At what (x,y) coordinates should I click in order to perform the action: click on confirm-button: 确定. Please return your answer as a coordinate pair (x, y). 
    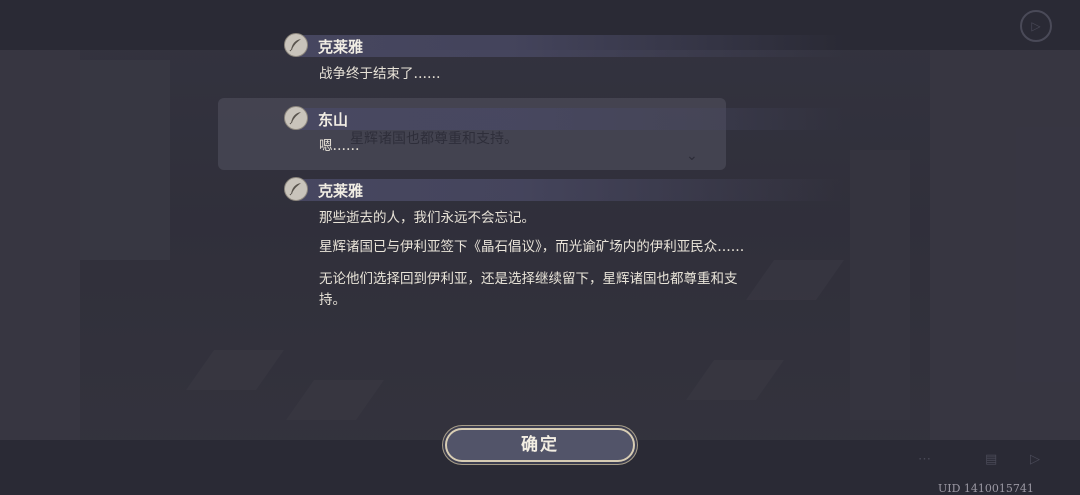
    Looking at the image, I should click on (540, 445).